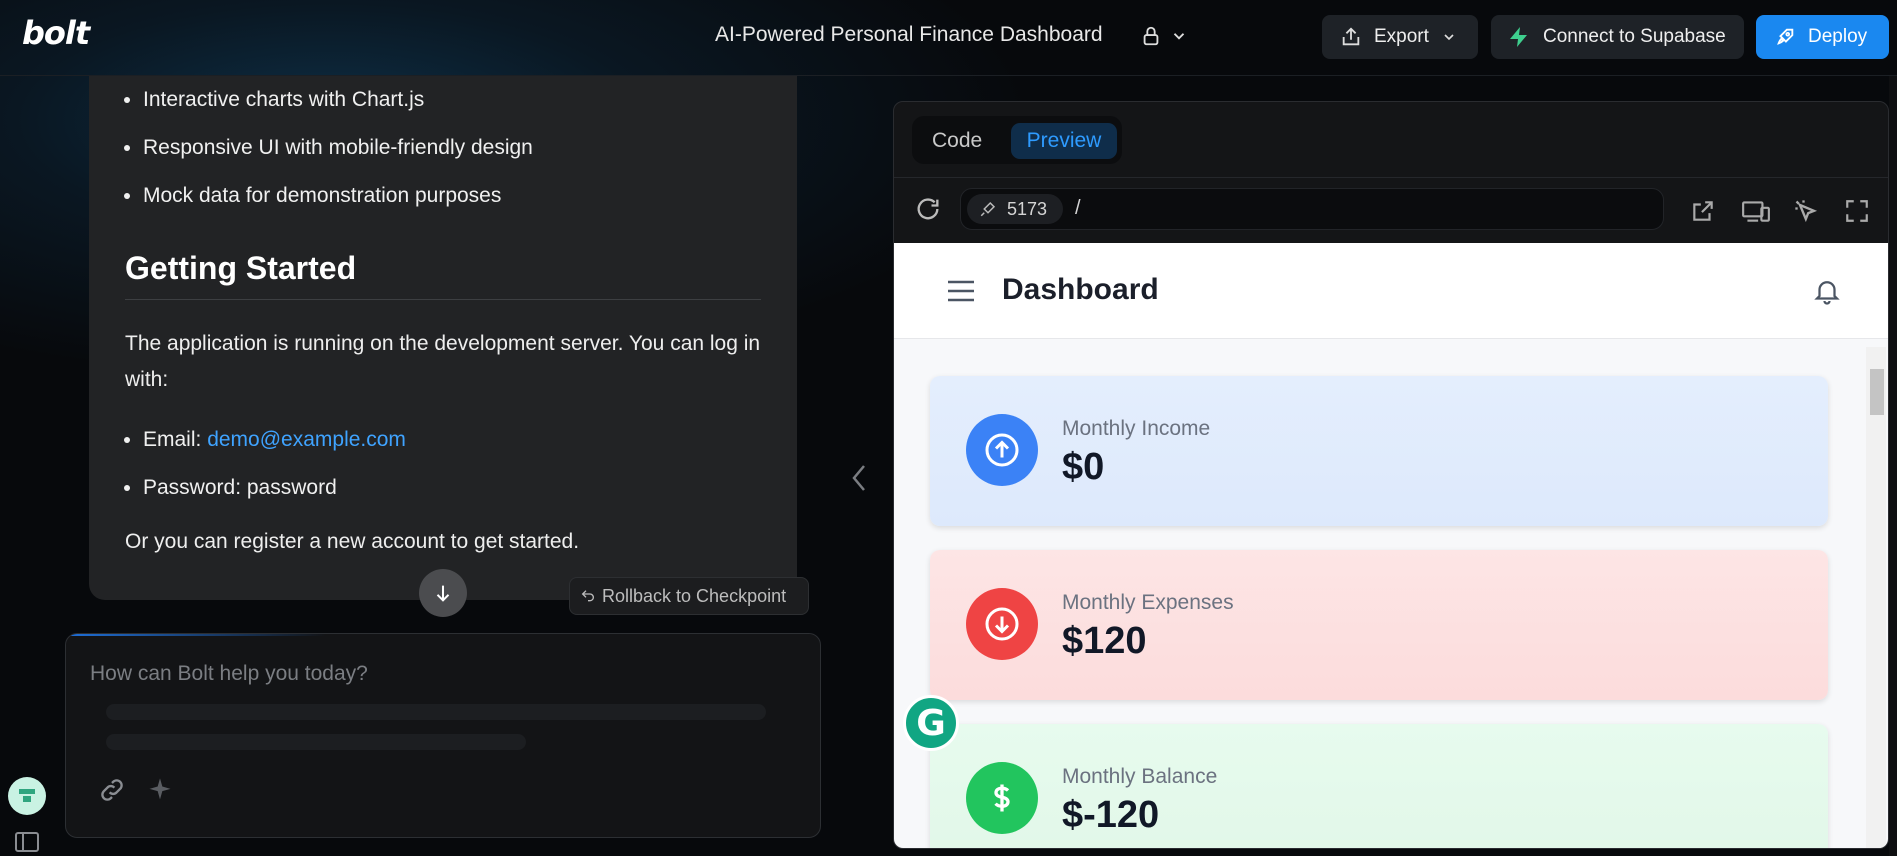 This screenshot has height=856, width=1897. Describe the element at coordinates (1391, 291) in the screenshot. I see `app-header: Dashboard` at that location.